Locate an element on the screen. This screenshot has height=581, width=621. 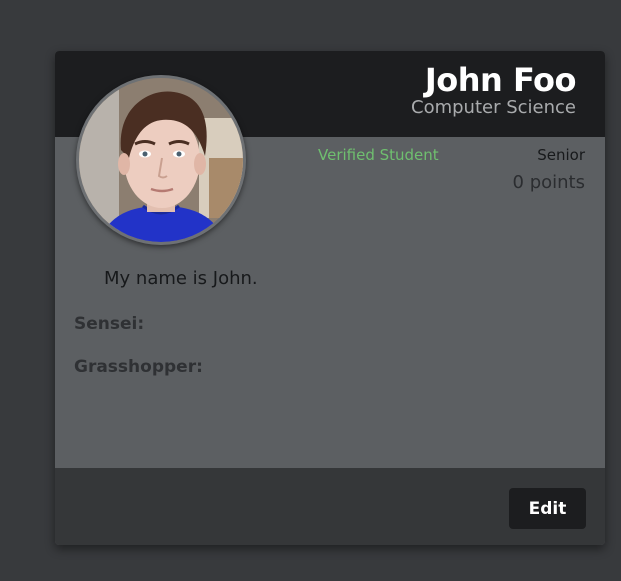
grasshopper-label: Grasshopper: is located at coordinates (138, 367).